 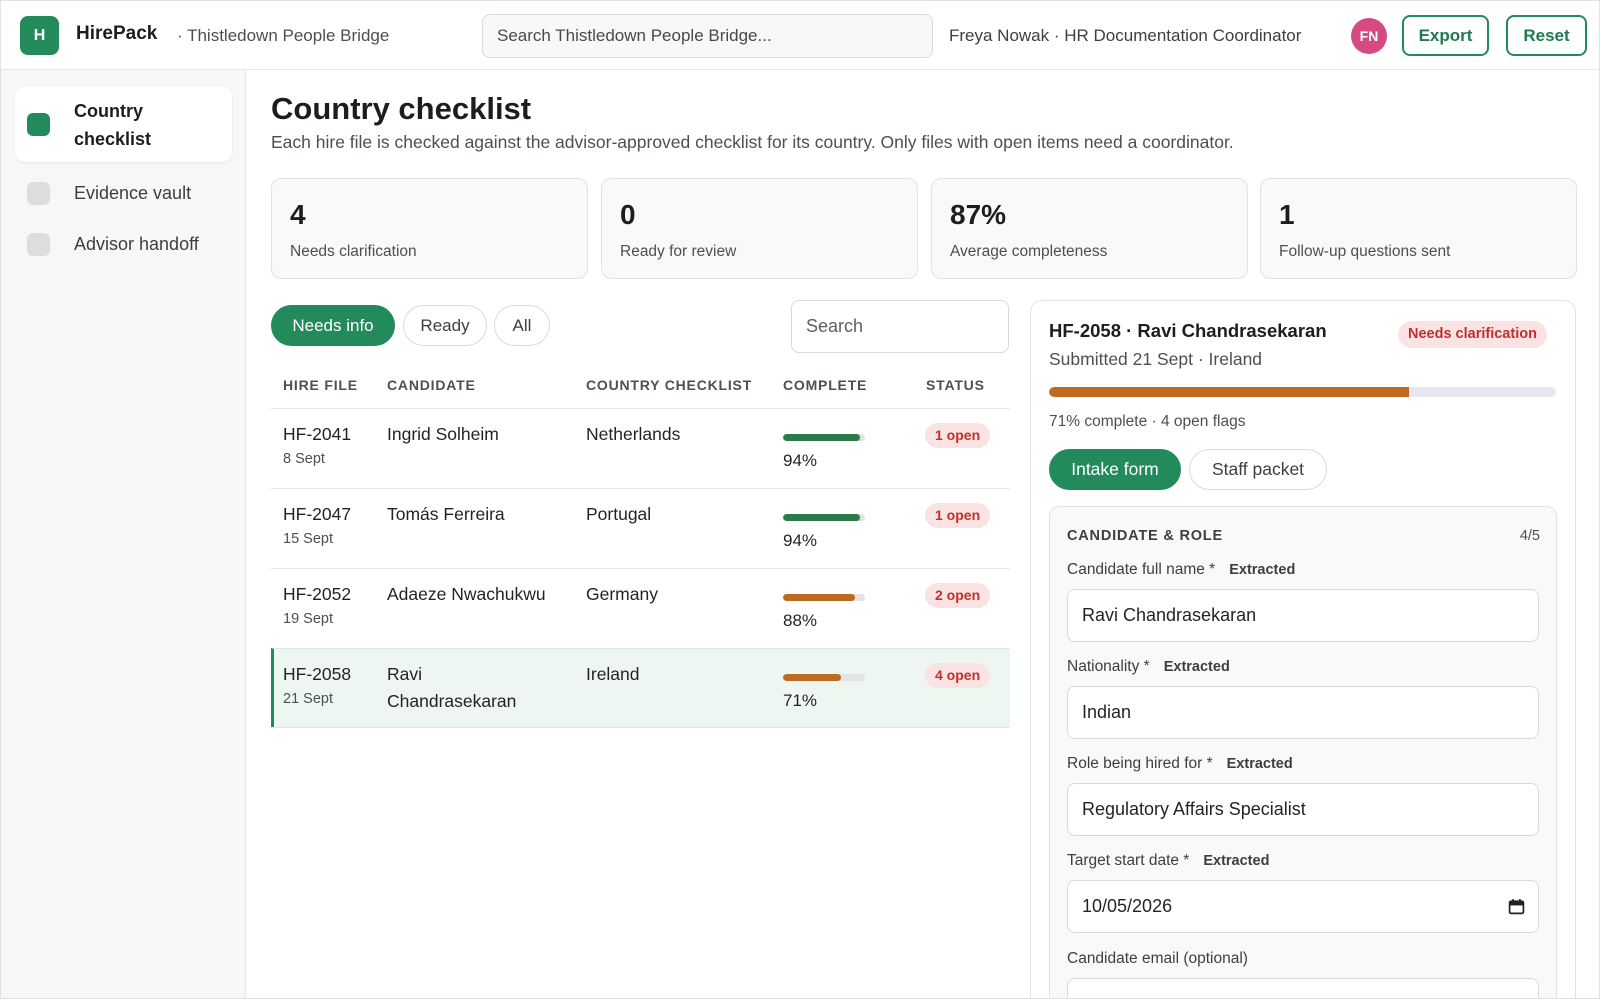 I want to click on status-badge: 4 open, so click(x=958, y=675).